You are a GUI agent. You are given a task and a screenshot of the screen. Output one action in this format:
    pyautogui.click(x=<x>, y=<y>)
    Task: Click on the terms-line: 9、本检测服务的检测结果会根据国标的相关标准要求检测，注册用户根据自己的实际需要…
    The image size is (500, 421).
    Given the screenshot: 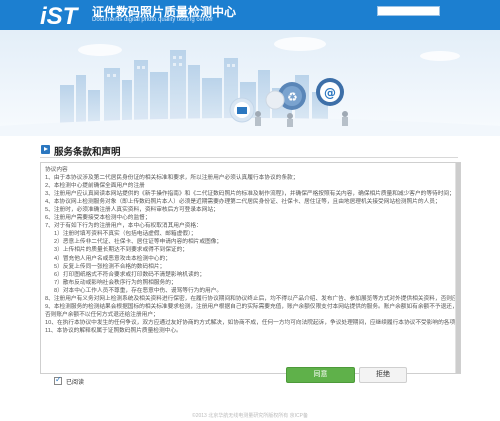 What is the action you would take?
    pyautogui.click(x=250, y=306)
    